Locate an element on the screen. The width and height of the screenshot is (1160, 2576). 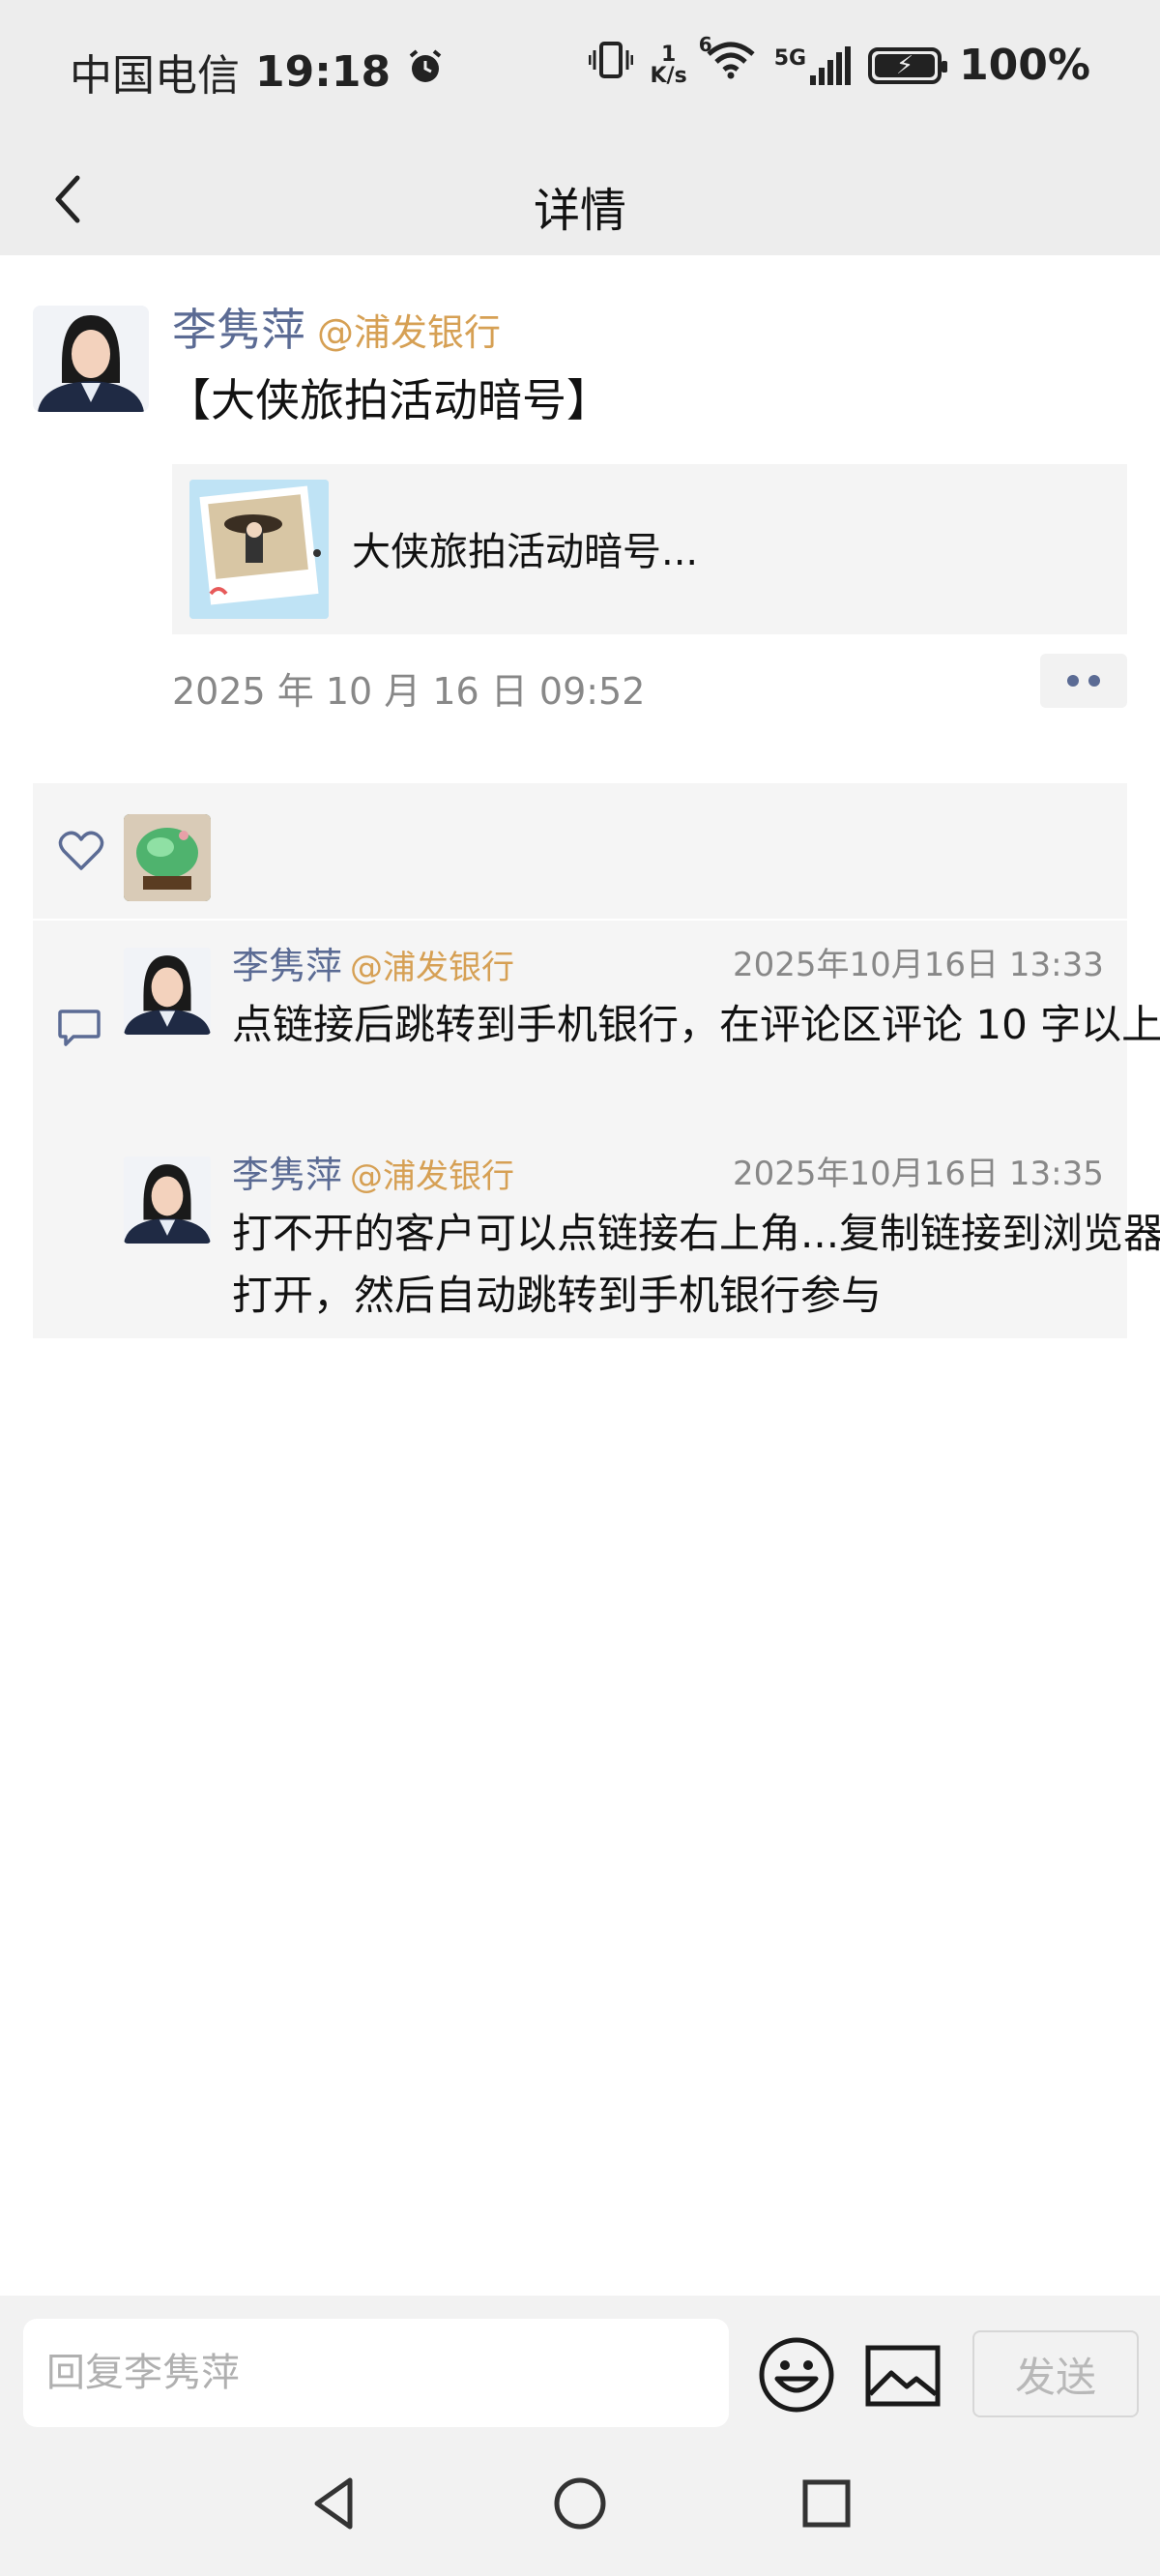
nav-recent-button is located at coordinates (827, 2503).